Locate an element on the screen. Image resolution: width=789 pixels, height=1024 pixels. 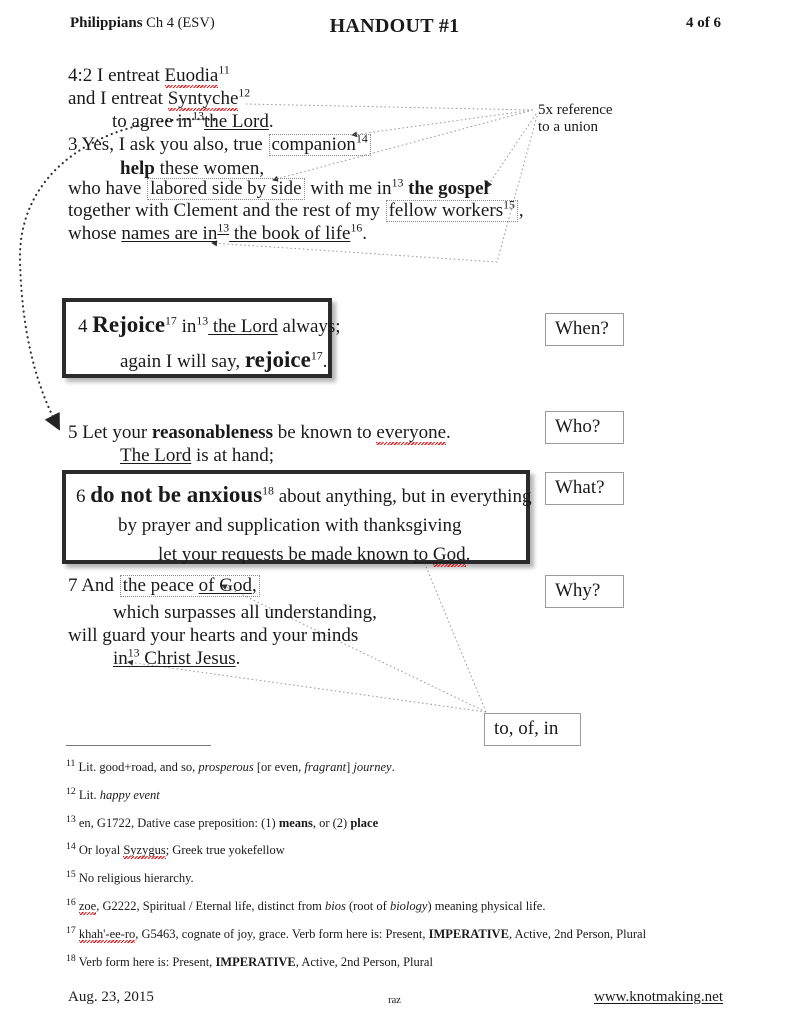
phrase-do-not-be-anxious: do not be anxious is located at coordinates (176, 494).